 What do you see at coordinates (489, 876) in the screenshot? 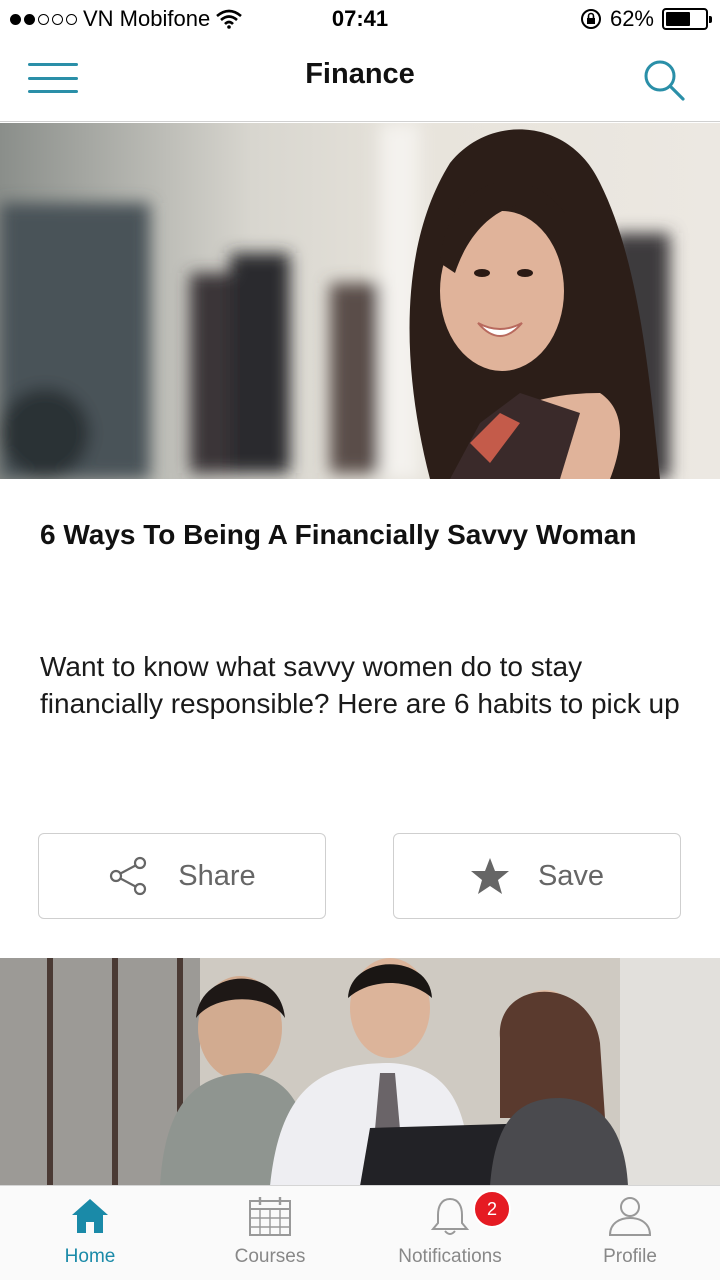
I see `star-icon` at bounding box center [489, 876].